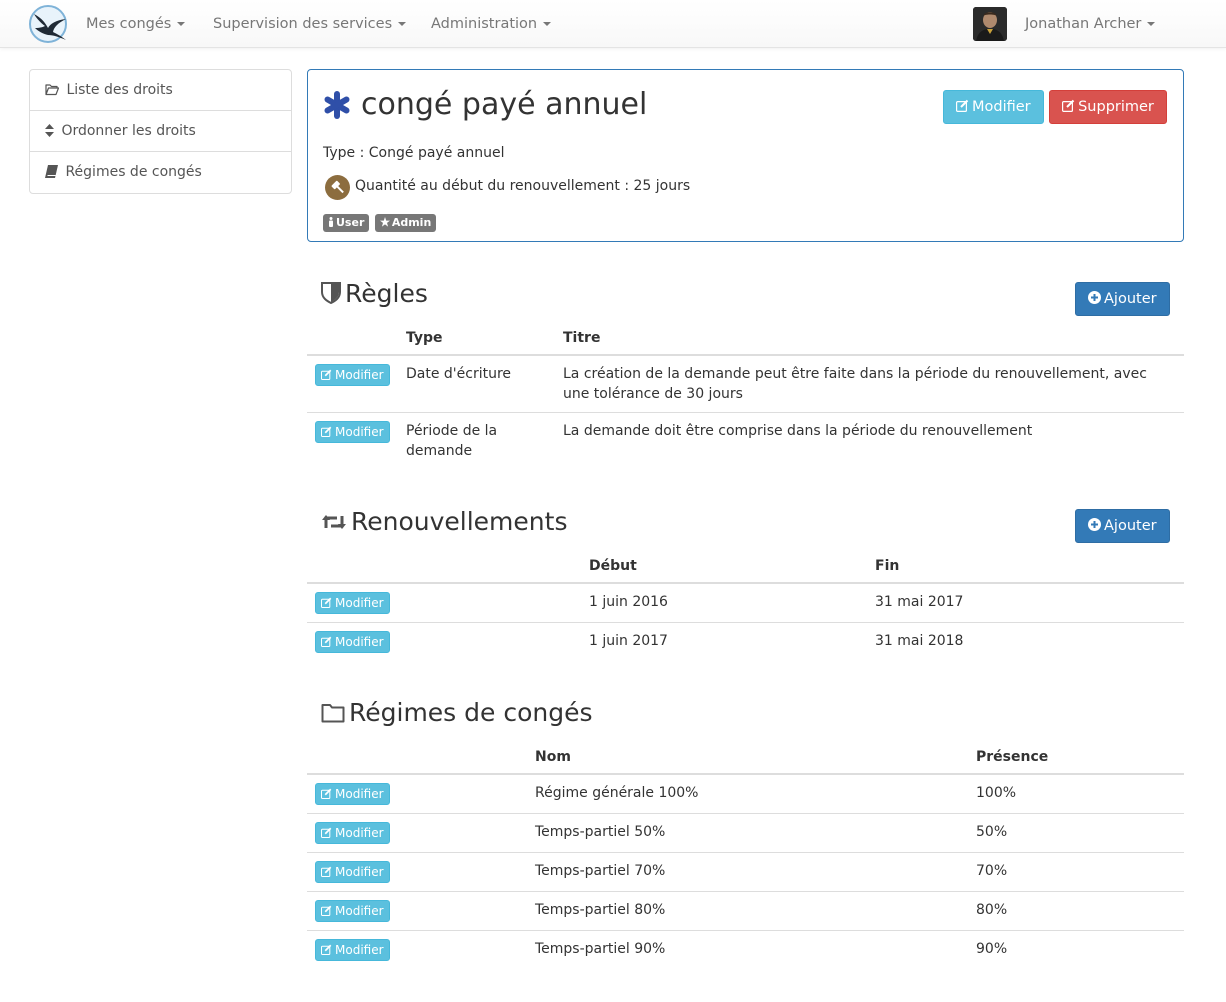 Image resolution: width=1226 pixels, height=1002 pixels. I want to click on right-type: Type : Congé payé annuel, so click(414, 153).